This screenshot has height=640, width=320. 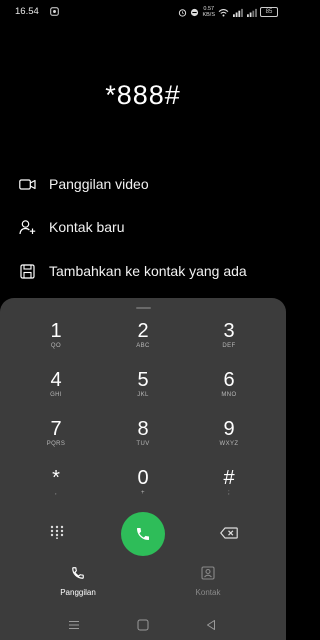 I want to click on key-digit: 6, so click(x=229, y=380).